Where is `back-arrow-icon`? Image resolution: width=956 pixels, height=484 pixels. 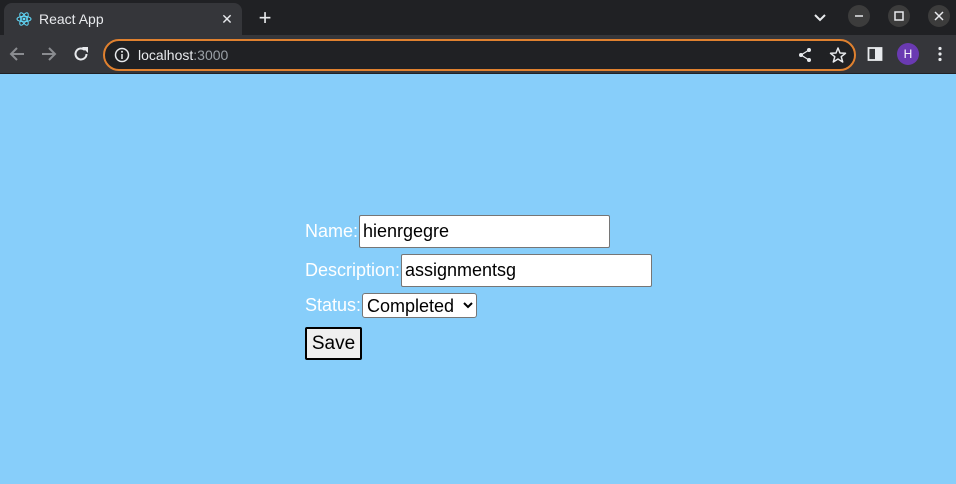
back-arrow-icon is located at coordinates (17, 54).